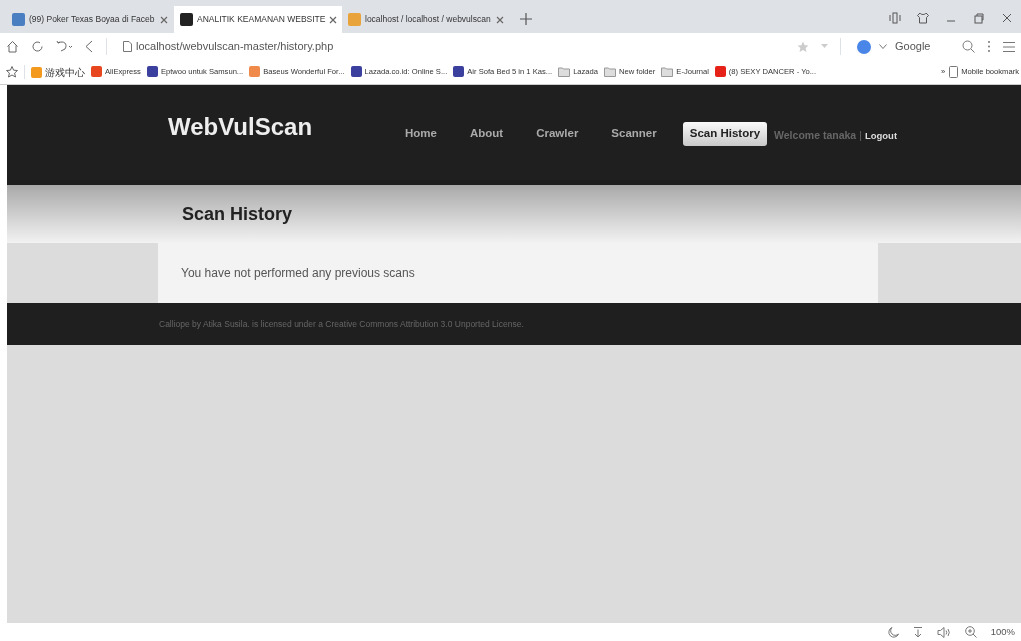 Image resolution: width=1021 pixels, height=641 pixels. What do you see at coordinates (917, 632) in the screenshot?
I see `download-icon` at bounding box center [917, 632].